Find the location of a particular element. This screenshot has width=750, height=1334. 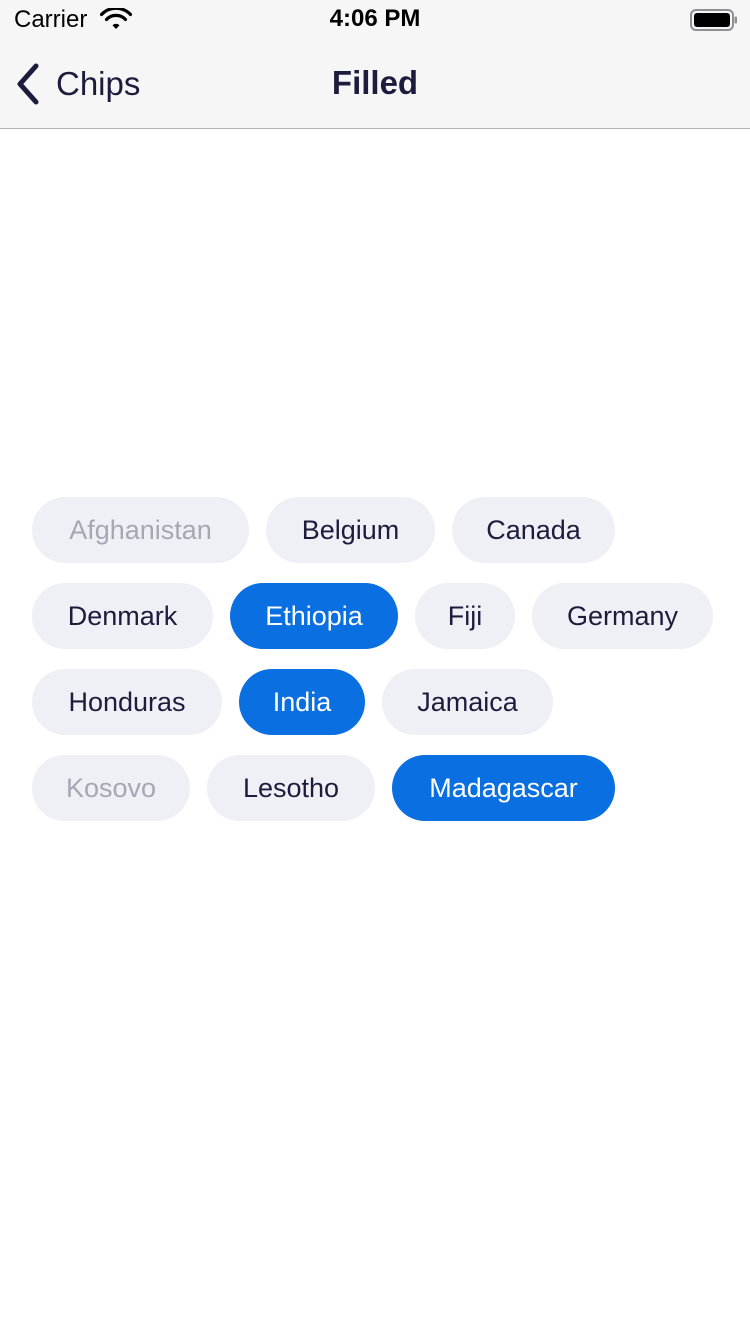

chip-lesotho: Lesotho is located at coordinates (291, 788).